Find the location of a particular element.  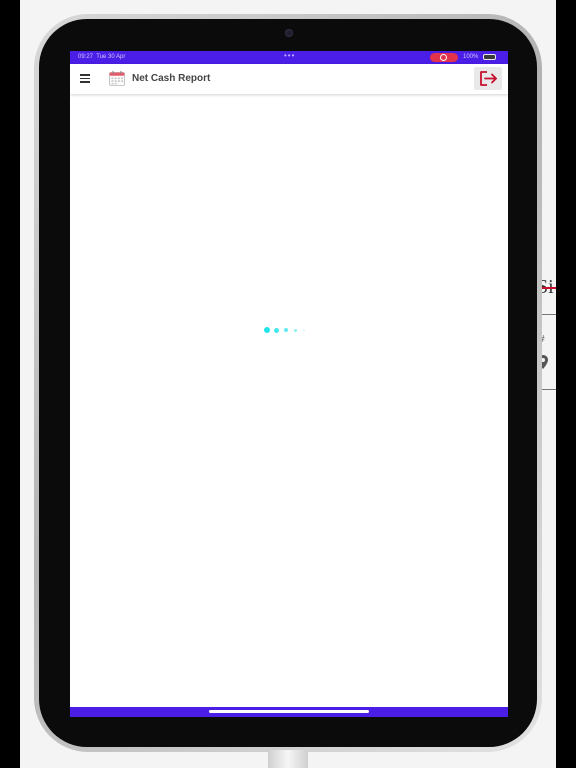

battery-percent: 100% is located at coordinates (471, 57).